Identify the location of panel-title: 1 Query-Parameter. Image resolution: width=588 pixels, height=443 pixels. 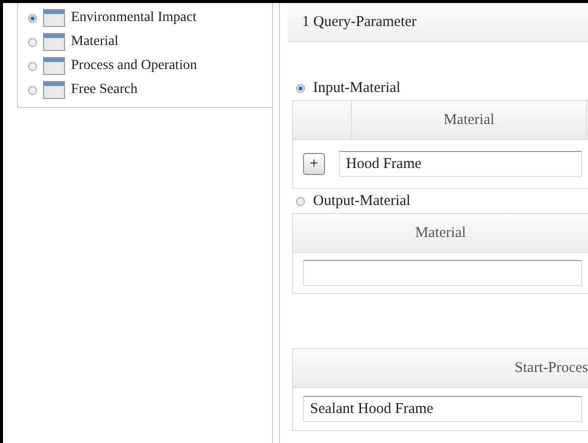
(438, 22).